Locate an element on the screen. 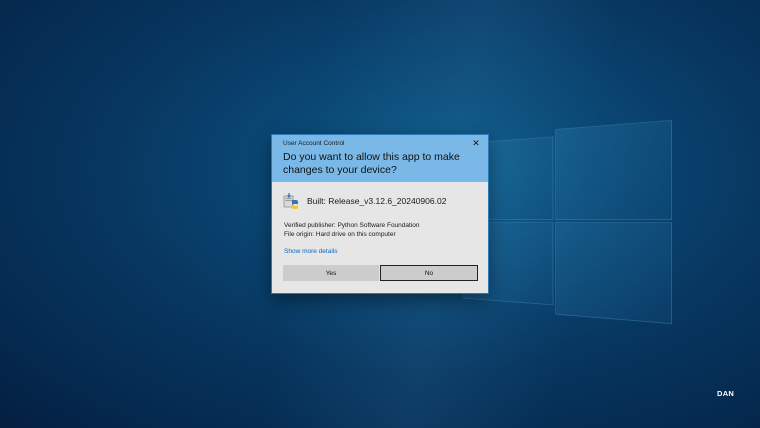 The height and width of the screenshot is (428, 760). app-row: Built: Release_v3.12.6_20240906.02 is located at coordinates (364, 201).